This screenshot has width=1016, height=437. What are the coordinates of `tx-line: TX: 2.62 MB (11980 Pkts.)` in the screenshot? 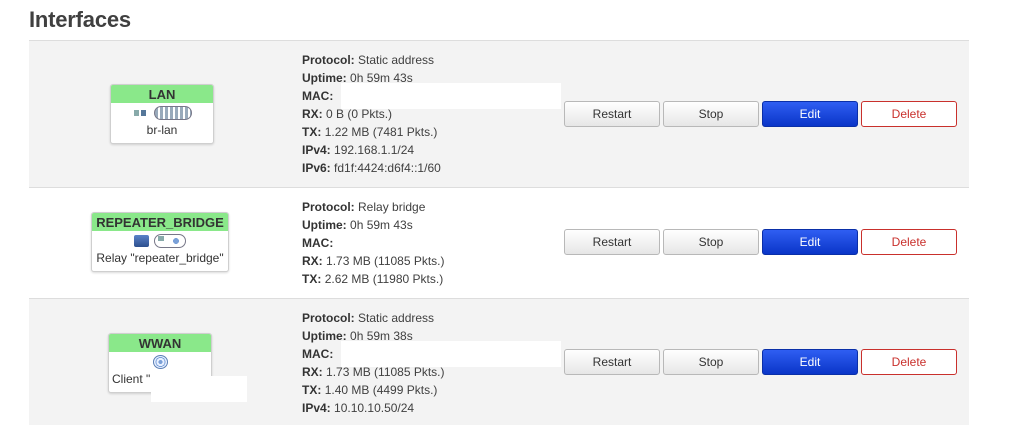 It's located at (373, 279).